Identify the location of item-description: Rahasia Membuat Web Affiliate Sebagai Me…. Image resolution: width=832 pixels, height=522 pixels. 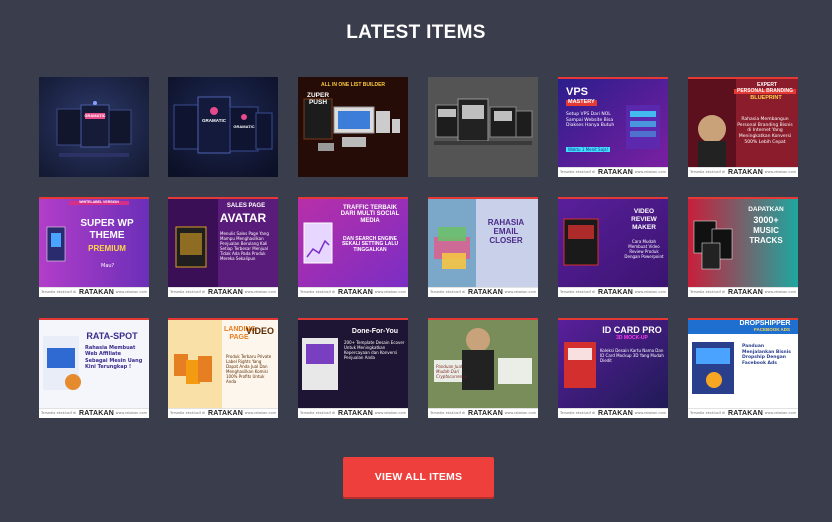
(114, 357).